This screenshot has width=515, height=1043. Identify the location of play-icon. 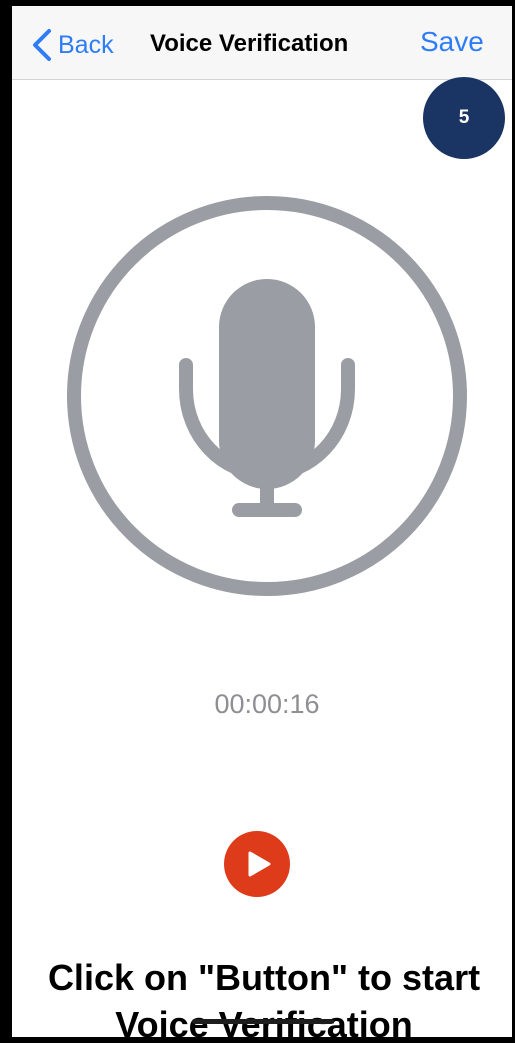
(259, 864).